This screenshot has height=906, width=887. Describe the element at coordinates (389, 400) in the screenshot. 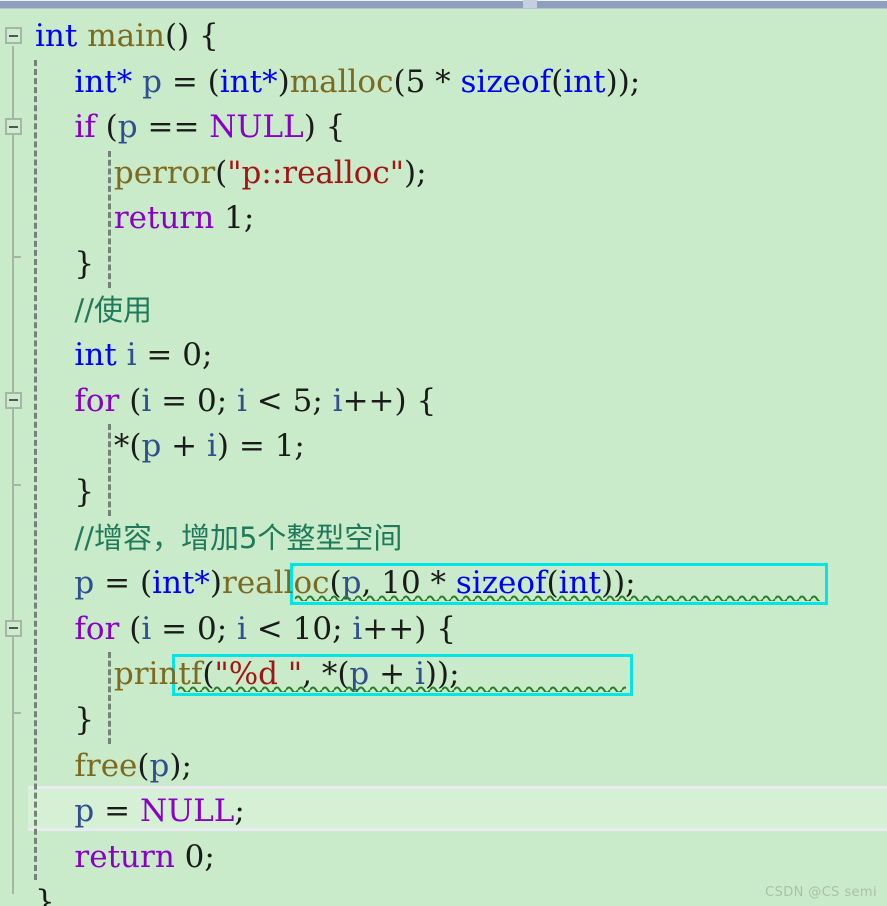

I see `token: ++) {` at that location.